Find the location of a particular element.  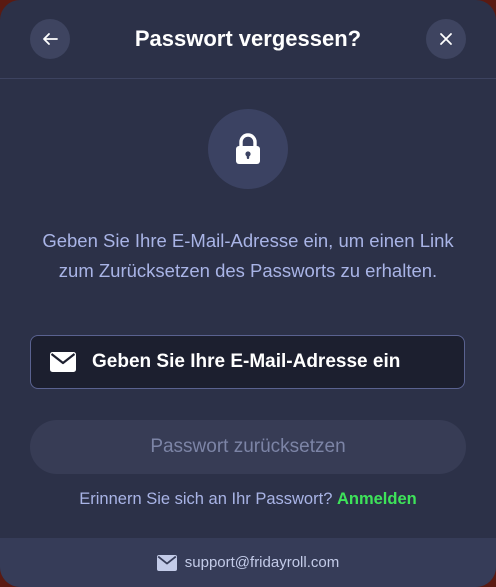

arrow-left-icon is located at coordinates (50, 39).